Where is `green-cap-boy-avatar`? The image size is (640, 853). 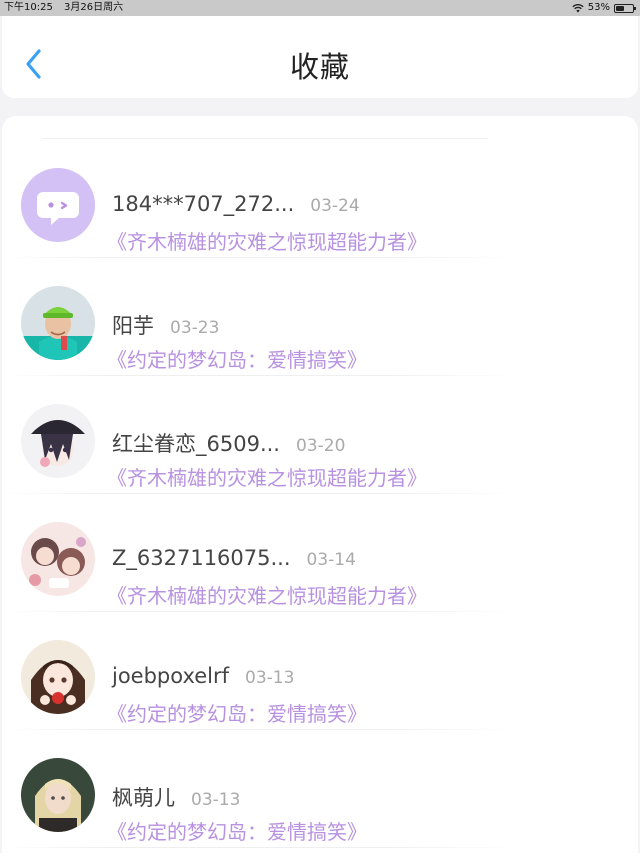 green-cap-boy-avatar is located at coordinates (58, 323).